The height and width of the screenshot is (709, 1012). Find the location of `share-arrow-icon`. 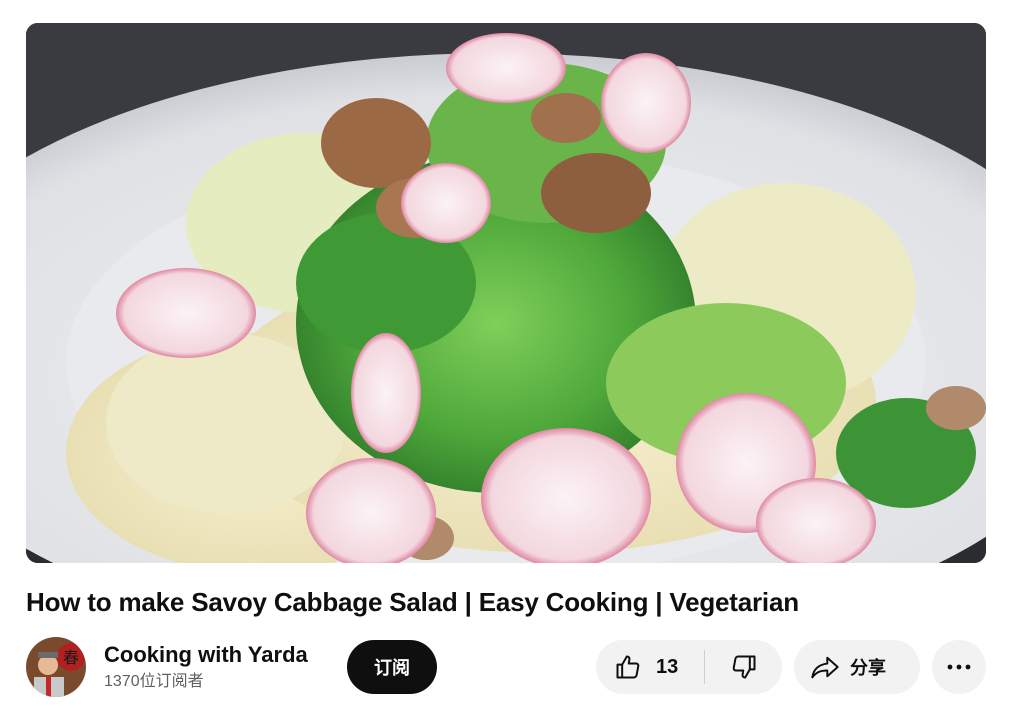

share-arrow-icon is located at coordinates (825, 667).